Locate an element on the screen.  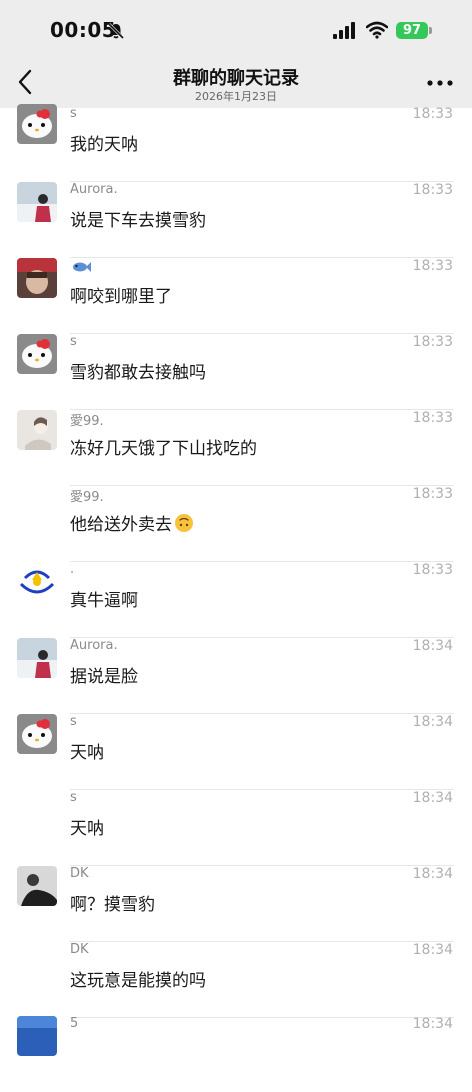
message-text: 冻好几天饿了下山找吃的 is located at coordinates (163, 449).